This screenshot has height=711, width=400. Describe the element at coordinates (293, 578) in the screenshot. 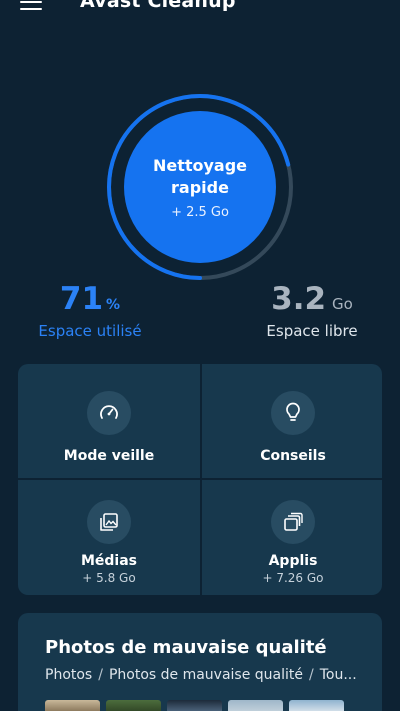

I see `tile-size: + 7.26 Go` at that location.